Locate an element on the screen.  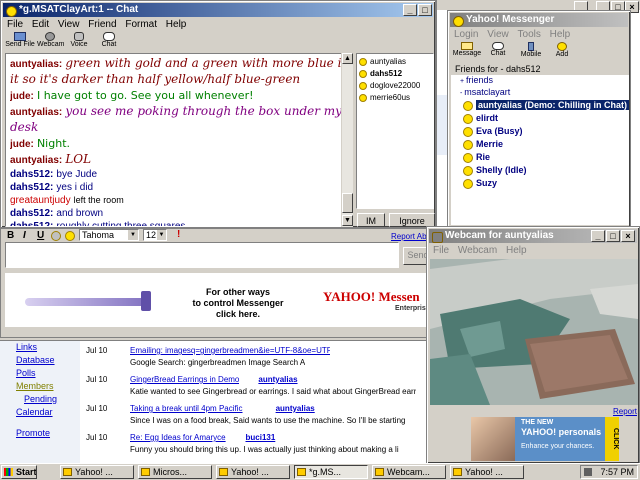
group-friends: + friends is located at coordinates (476, 81).